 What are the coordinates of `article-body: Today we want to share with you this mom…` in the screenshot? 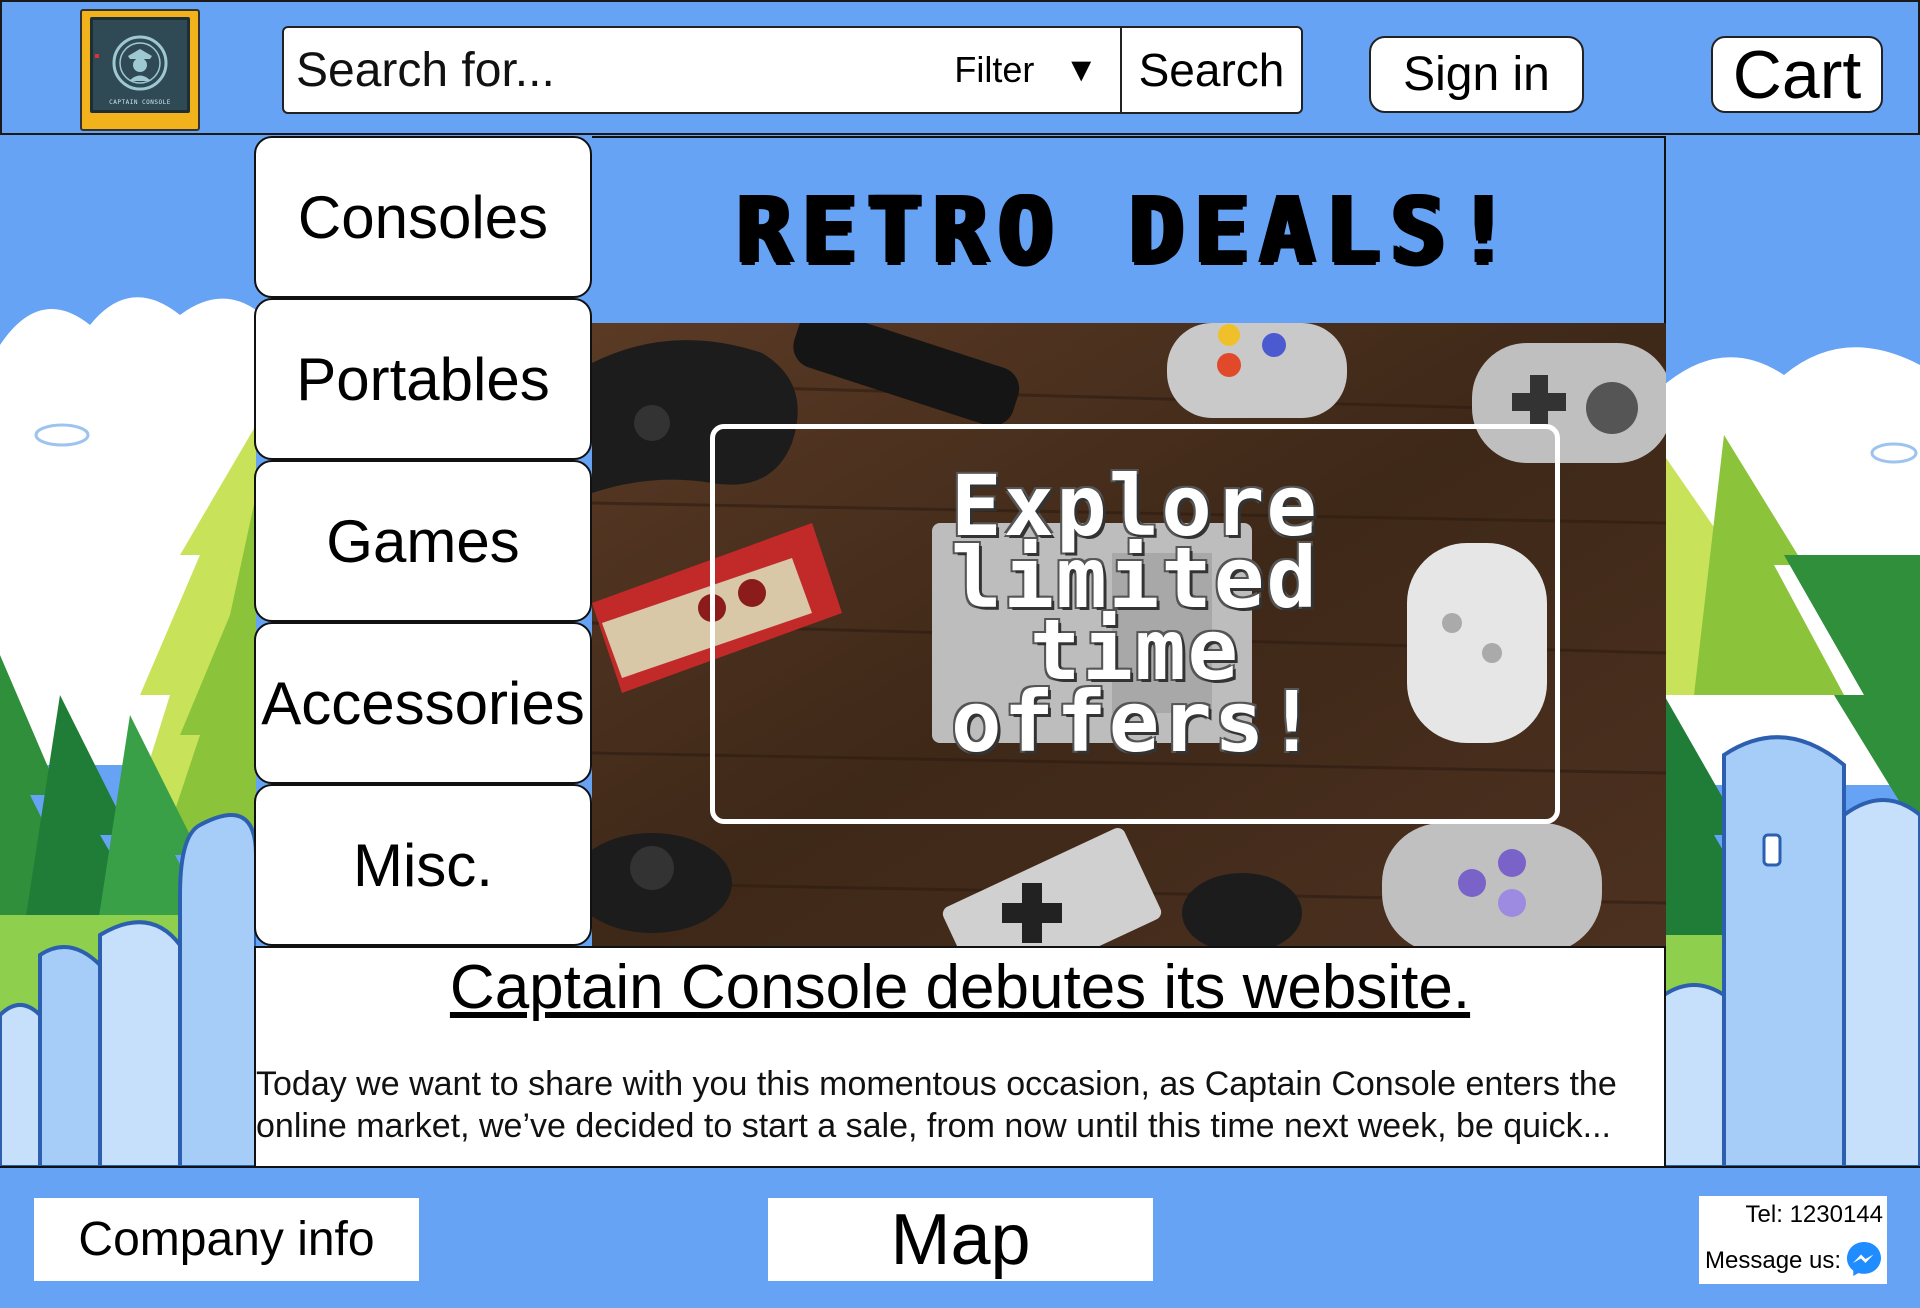 It's located at (936, 1105).